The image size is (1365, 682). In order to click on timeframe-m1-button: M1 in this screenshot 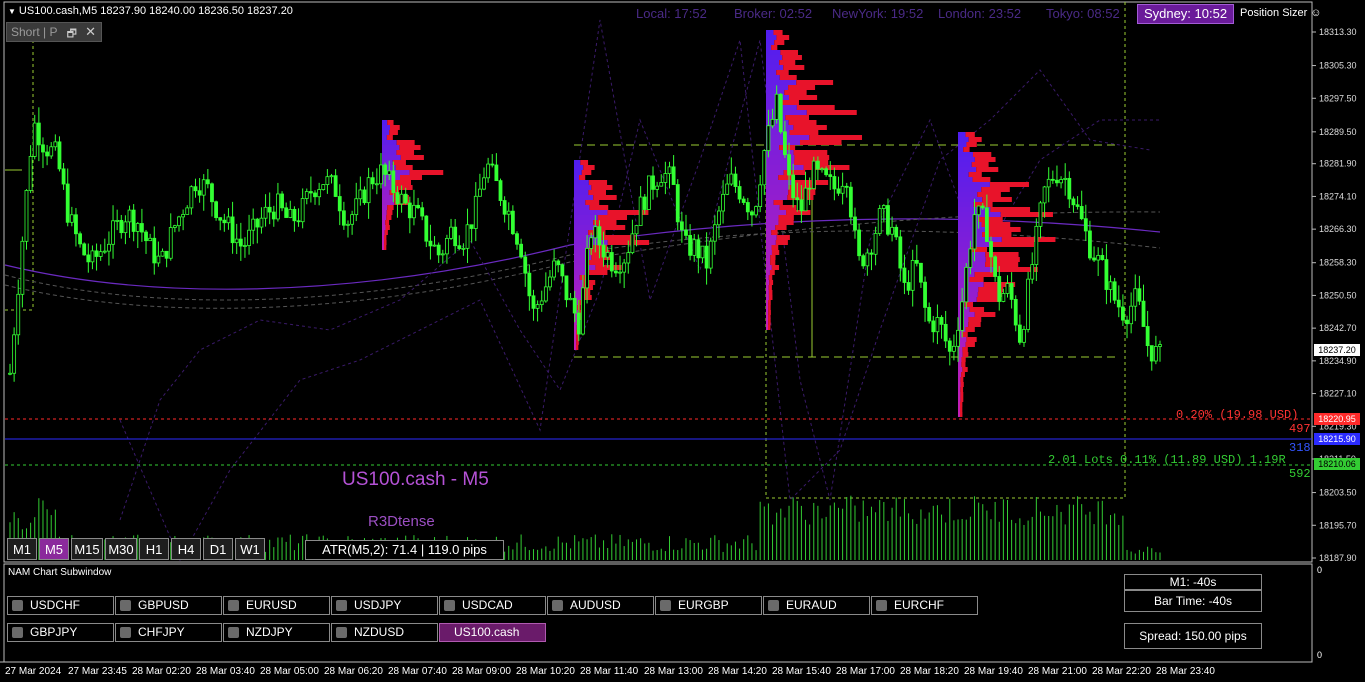, I will do `click(22, 549)`.